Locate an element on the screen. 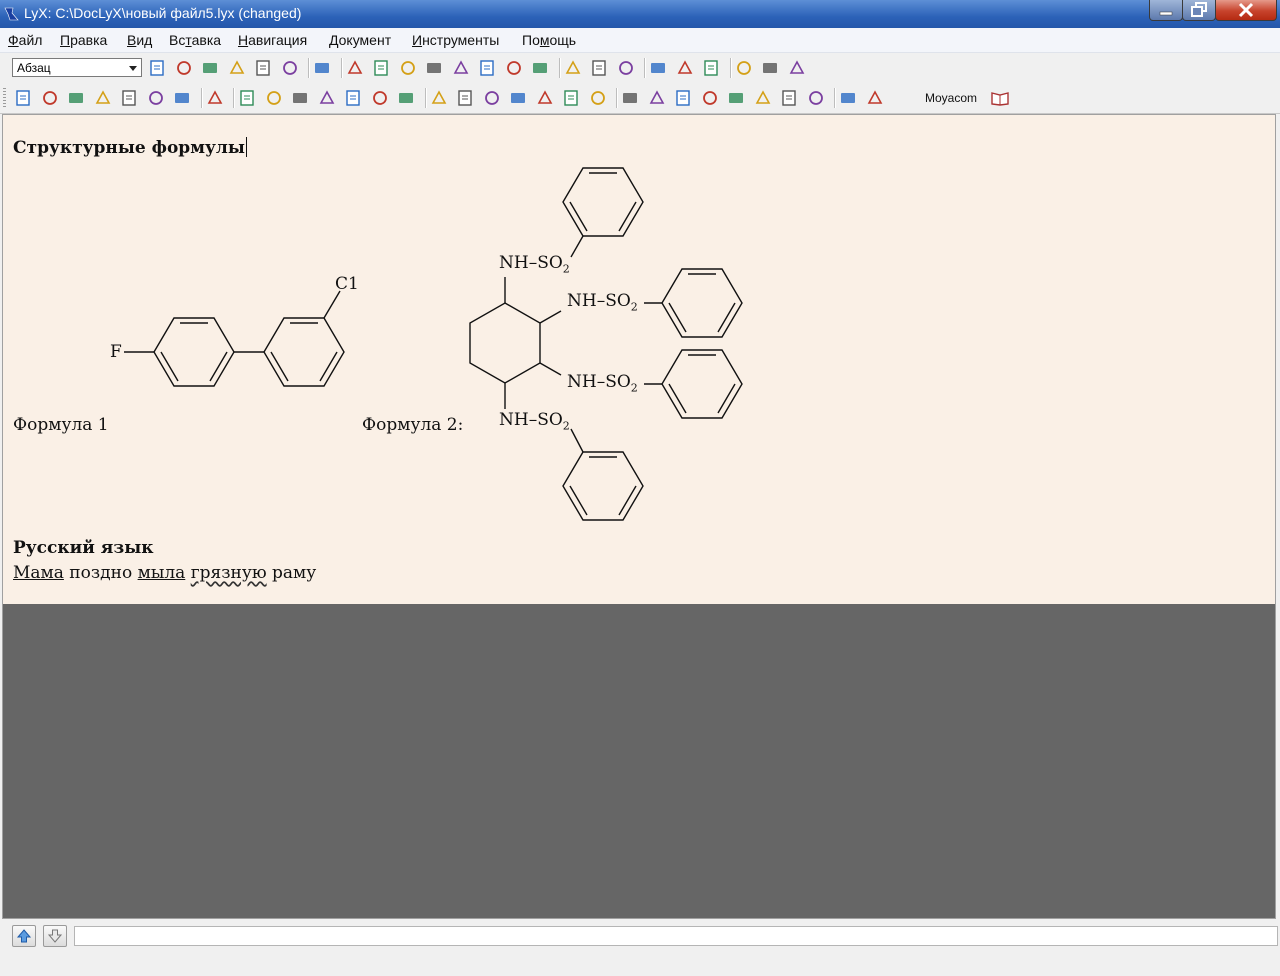 This screenshot has height=976, width=1280. find-binoculars-icon is located at coordinates (487, 68).